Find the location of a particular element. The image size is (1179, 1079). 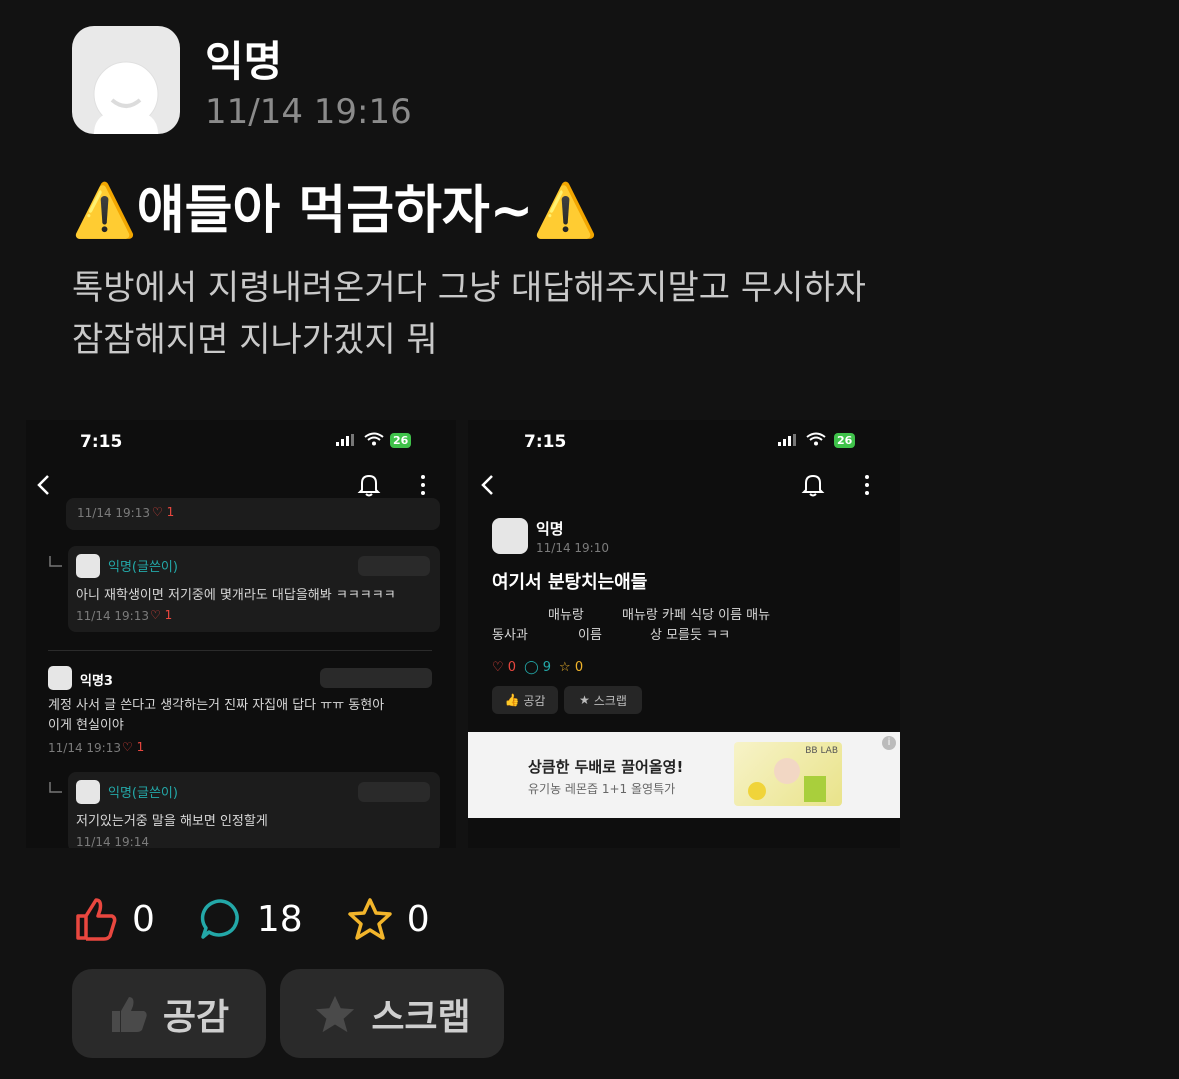

post-body-line: 톡방에서 지령내려온거다 그냥 대답해주지말고 무시하자 is located at coordinates (469, 288).